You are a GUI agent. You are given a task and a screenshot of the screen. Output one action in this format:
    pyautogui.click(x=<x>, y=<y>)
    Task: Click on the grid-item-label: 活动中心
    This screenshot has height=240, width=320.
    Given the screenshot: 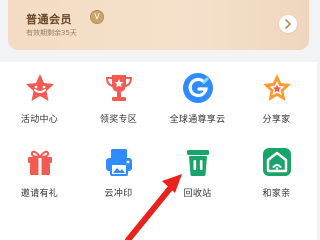 What is the action you would take?
    pyautogui.click(x=39, y=120)
    